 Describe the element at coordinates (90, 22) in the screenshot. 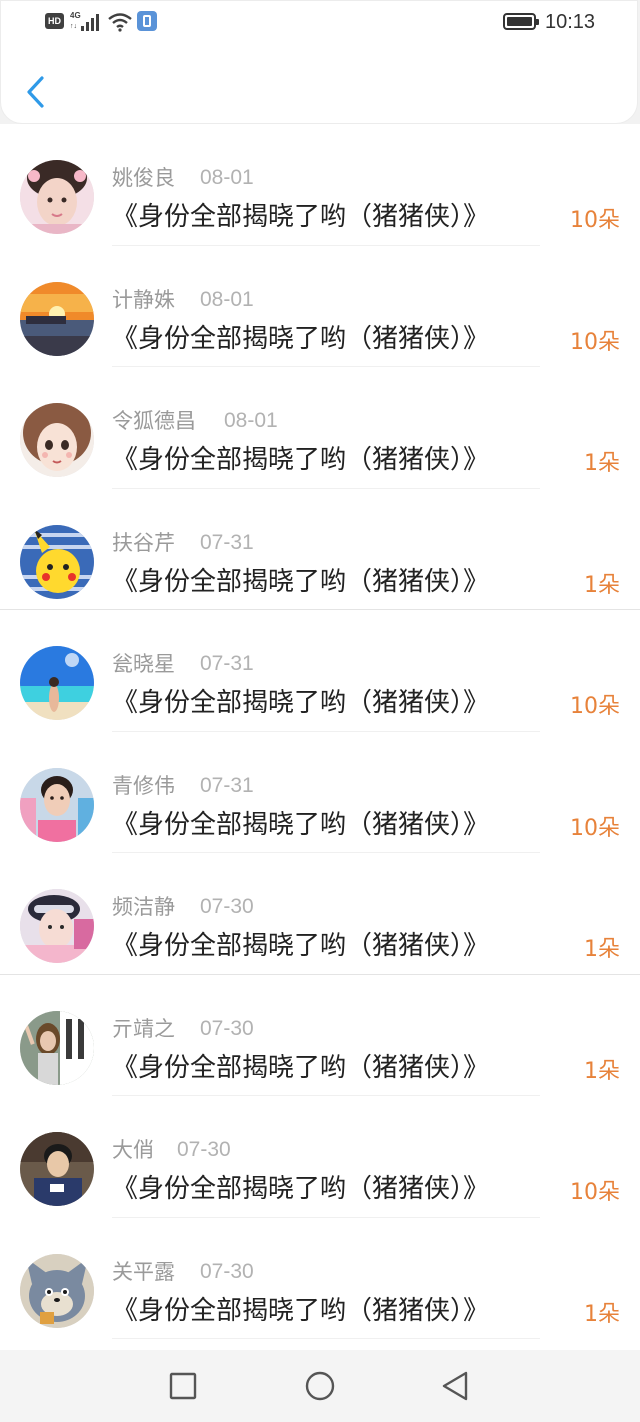

I see `signal-icon` at that location.